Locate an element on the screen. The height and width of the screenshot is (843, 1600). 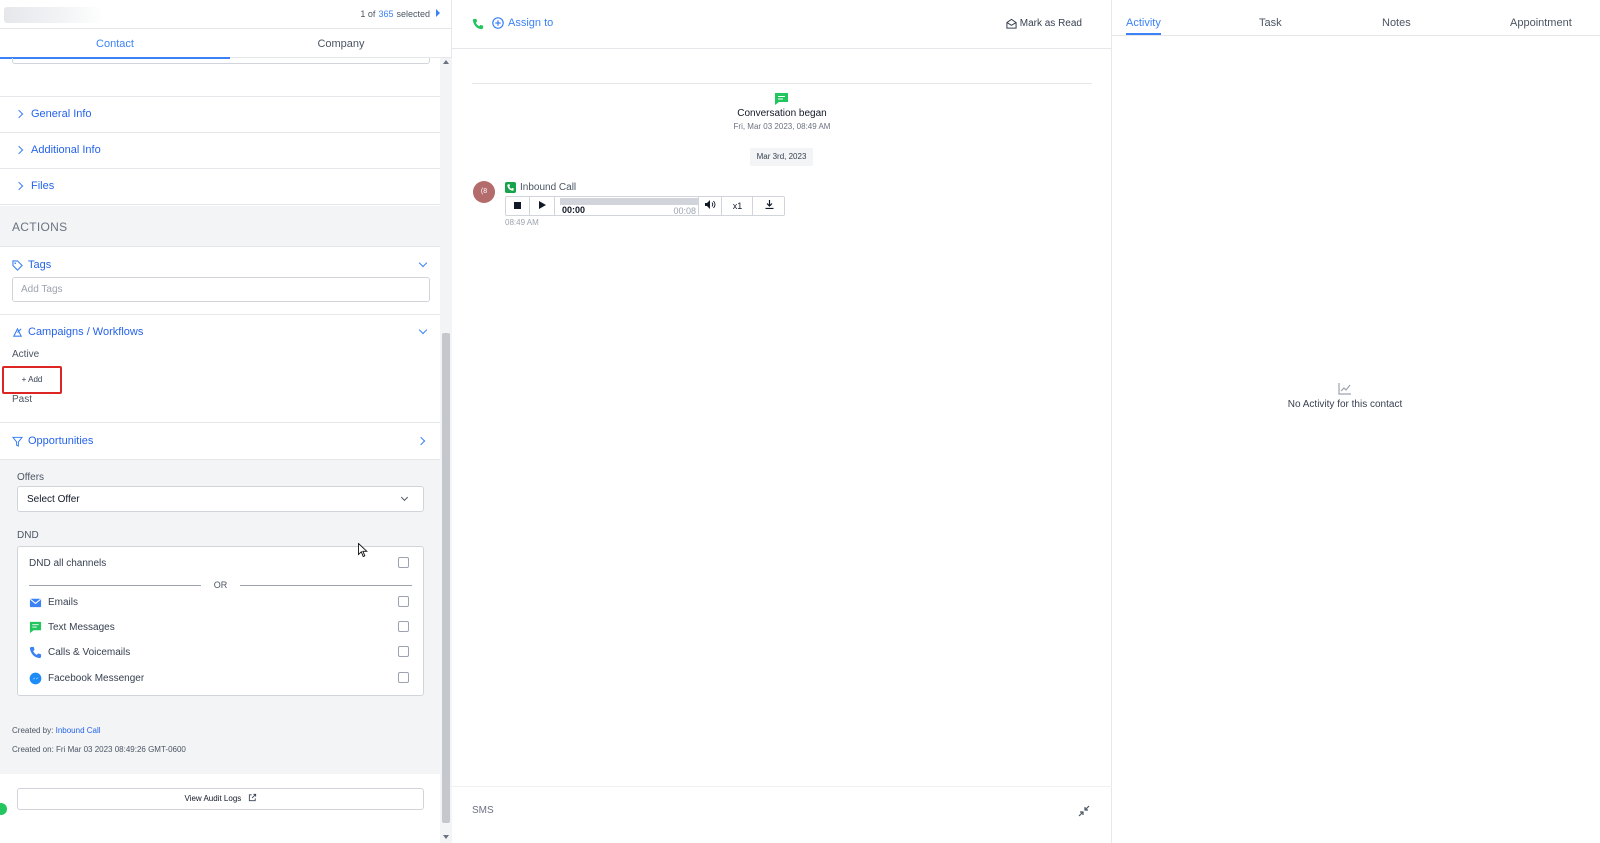
volume-icon is located at coordinates (709, 204).